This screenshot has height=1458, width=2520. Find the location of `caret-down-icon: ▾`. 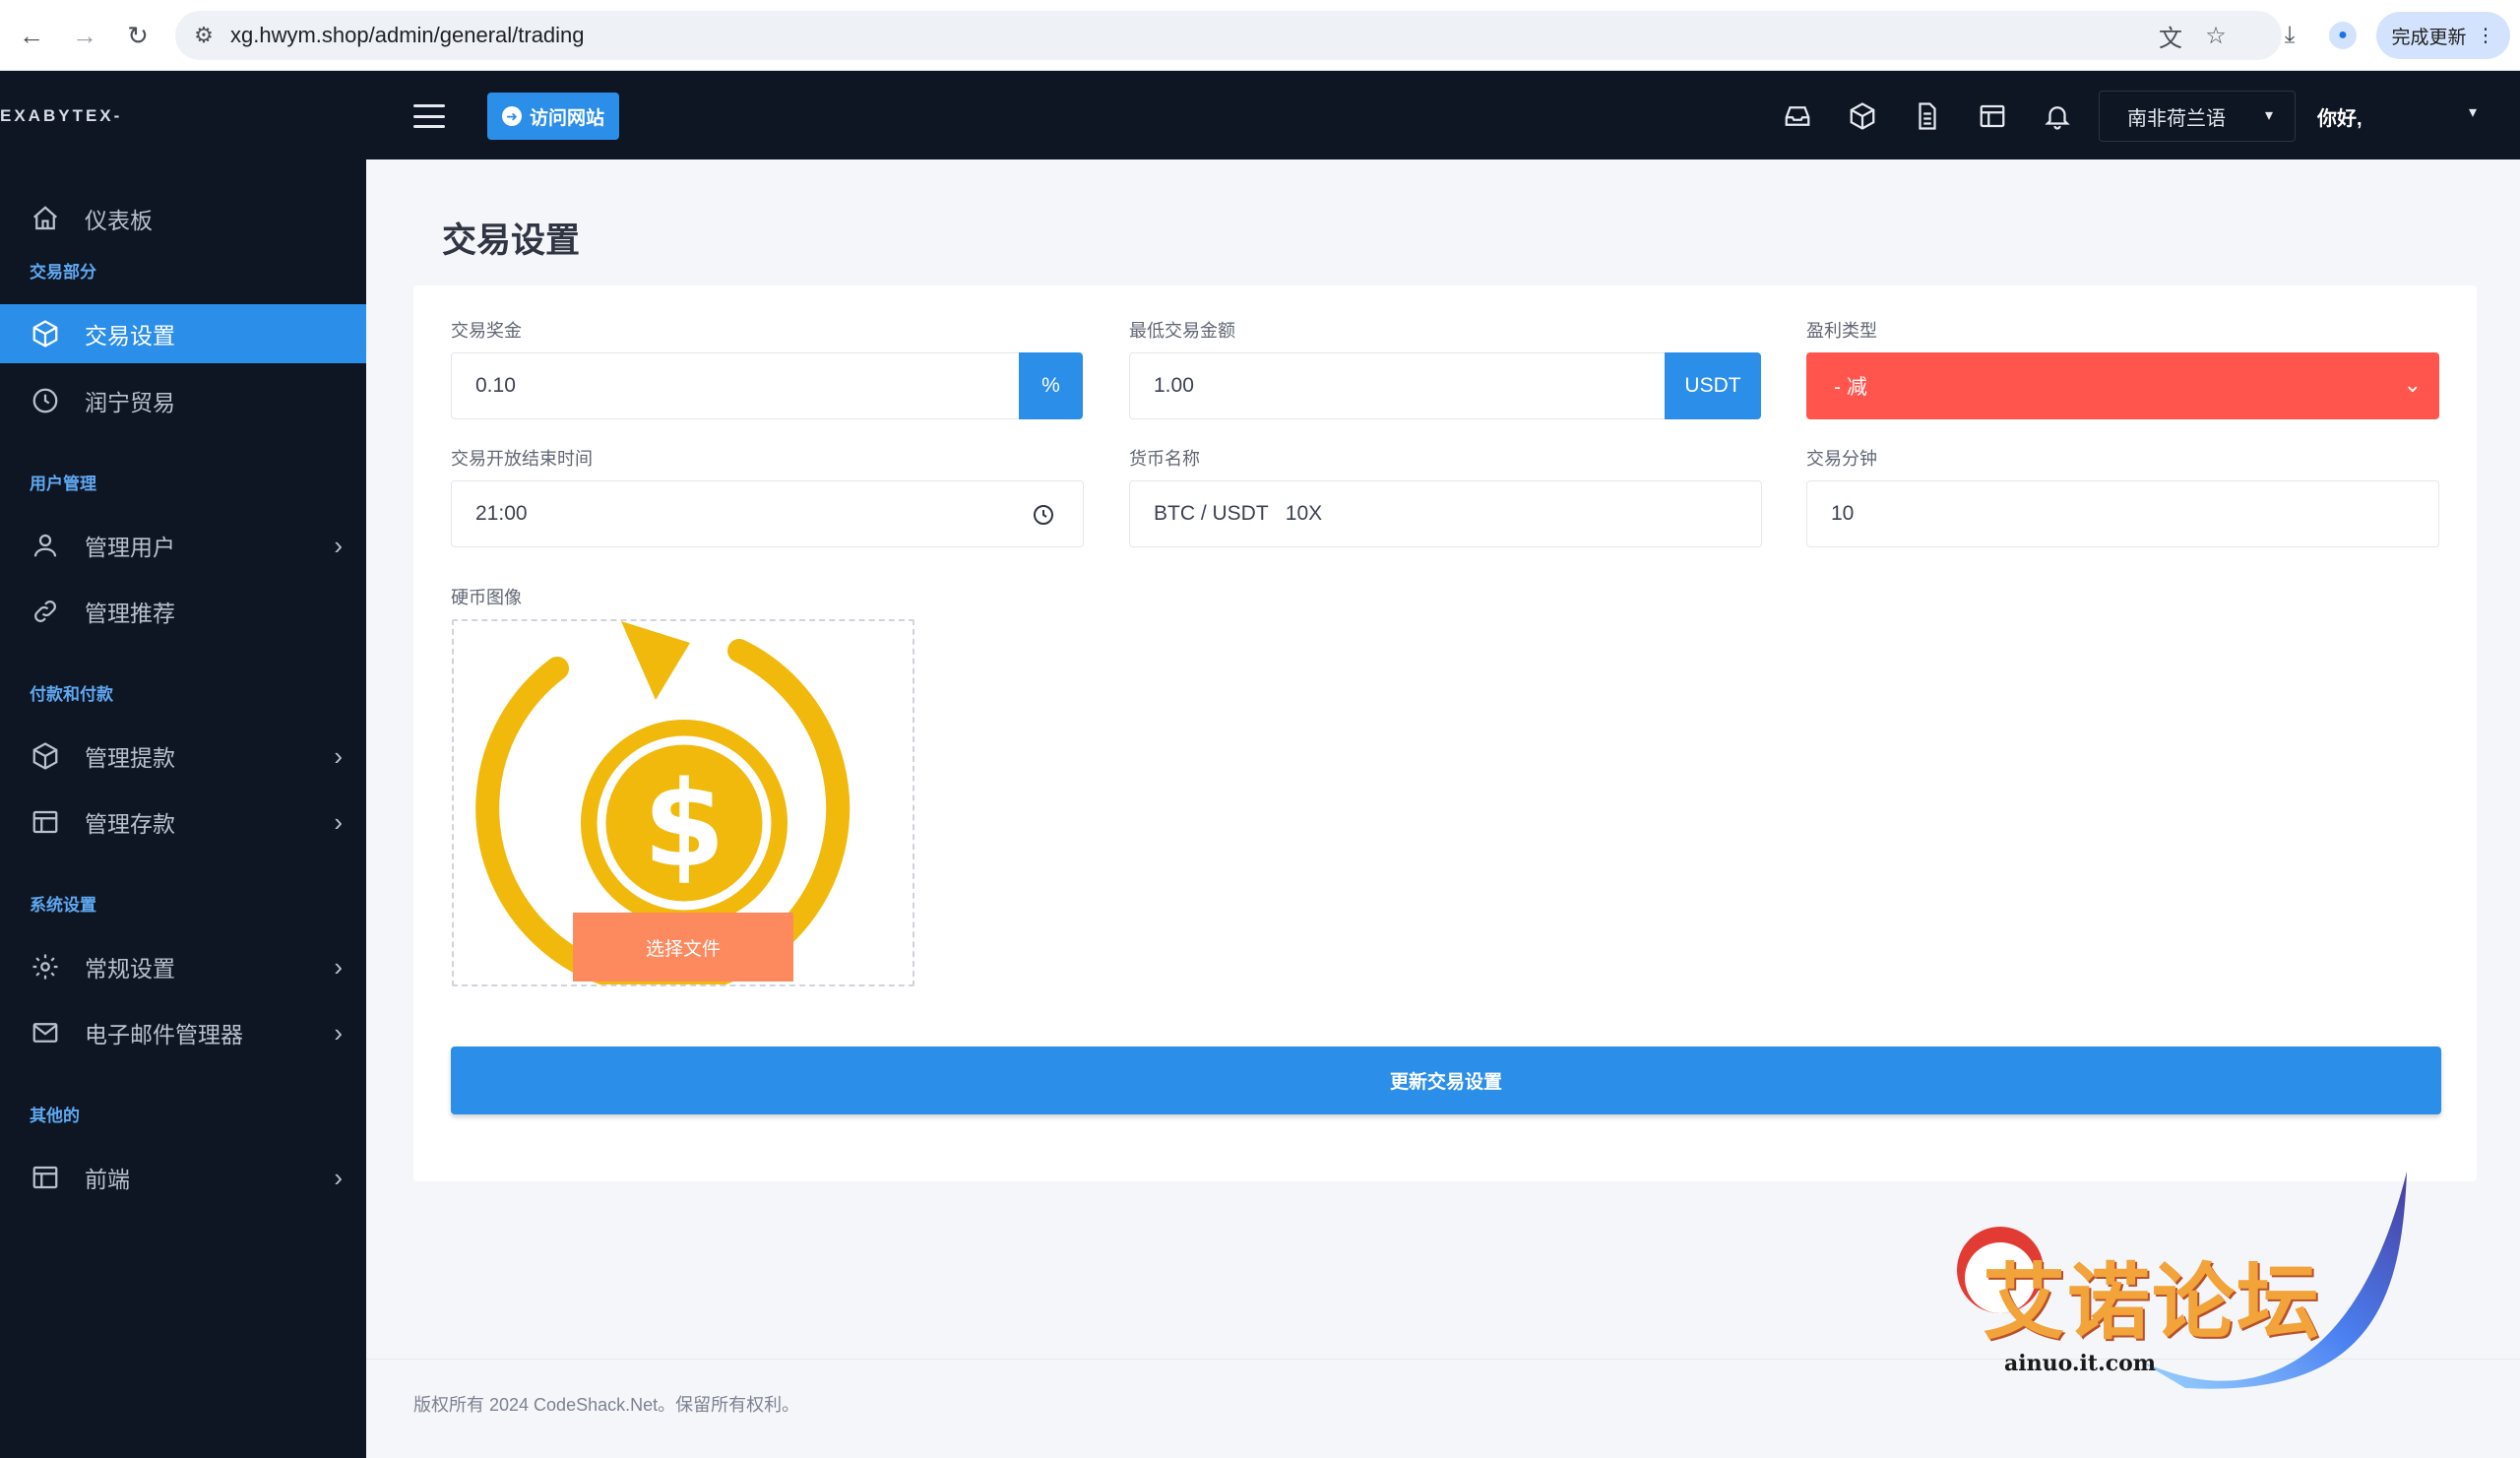

caret-down-icon: ▾ is located at coordinates (2268, 115).